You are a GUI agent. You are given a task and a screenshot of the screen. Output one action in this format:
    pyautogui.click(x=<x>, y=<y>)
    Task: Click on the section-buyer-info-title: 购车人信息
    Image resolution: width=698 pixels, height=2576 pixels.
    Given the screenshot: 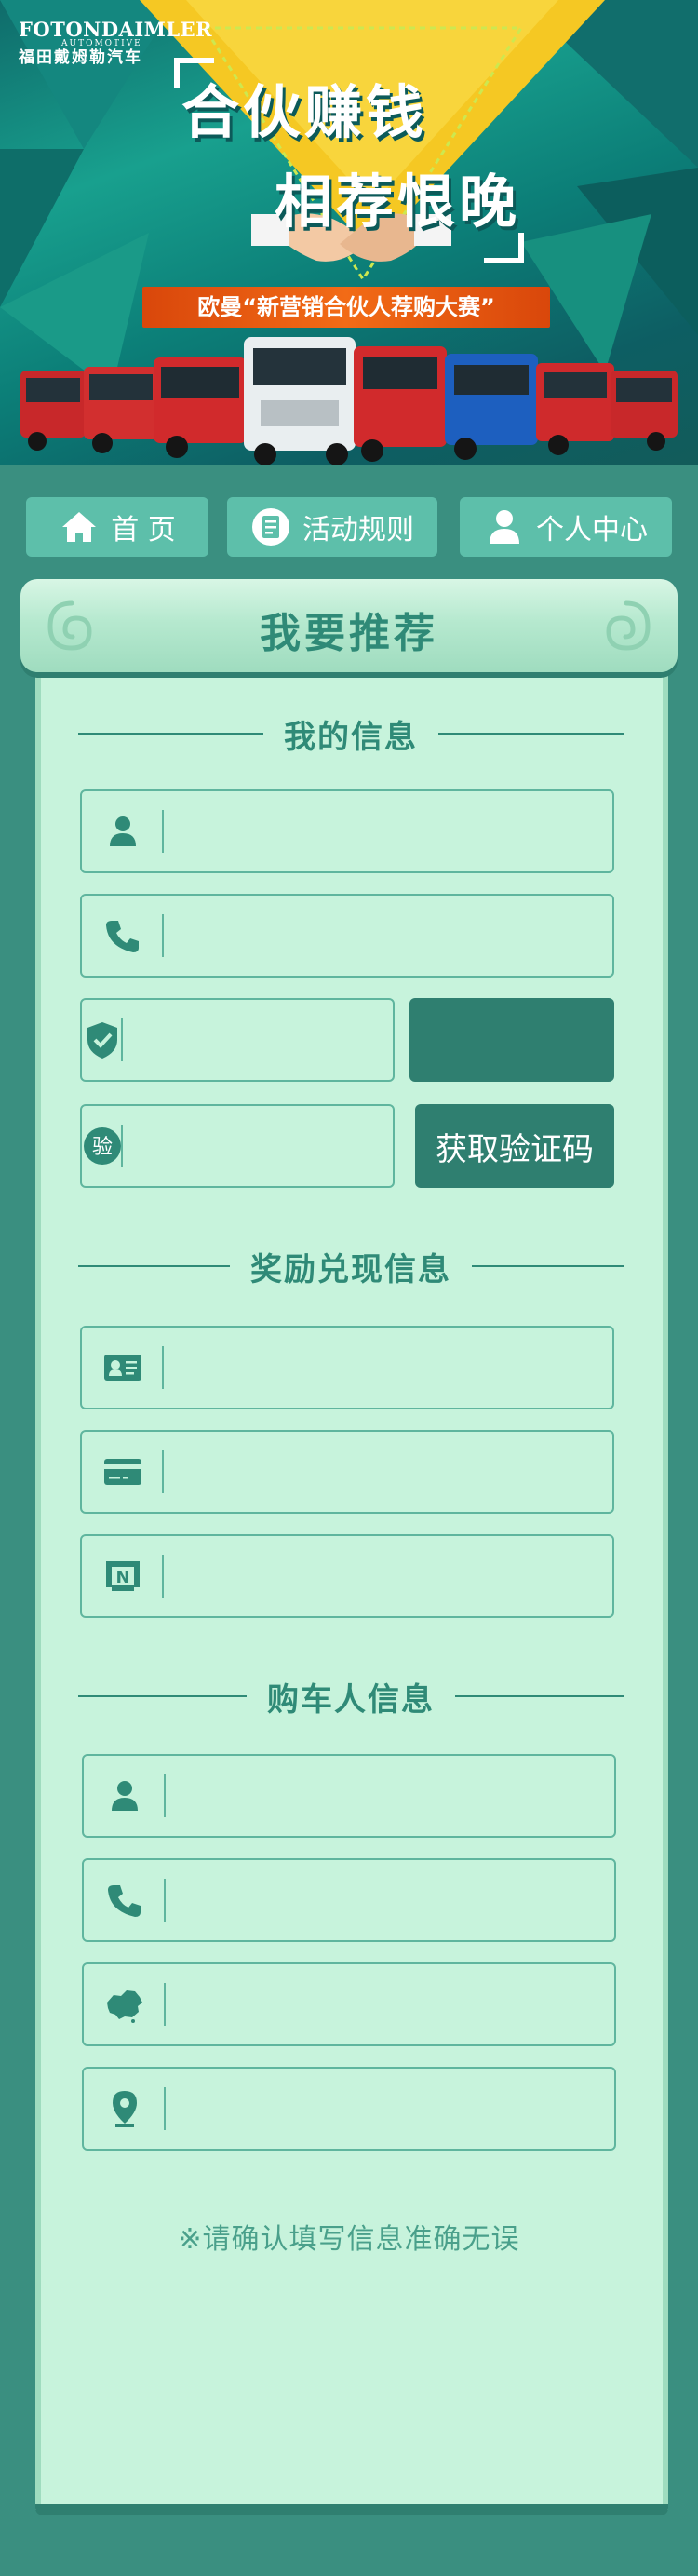 What is the action you would take?
    pyautogui.click(x=351, y=1699)
    